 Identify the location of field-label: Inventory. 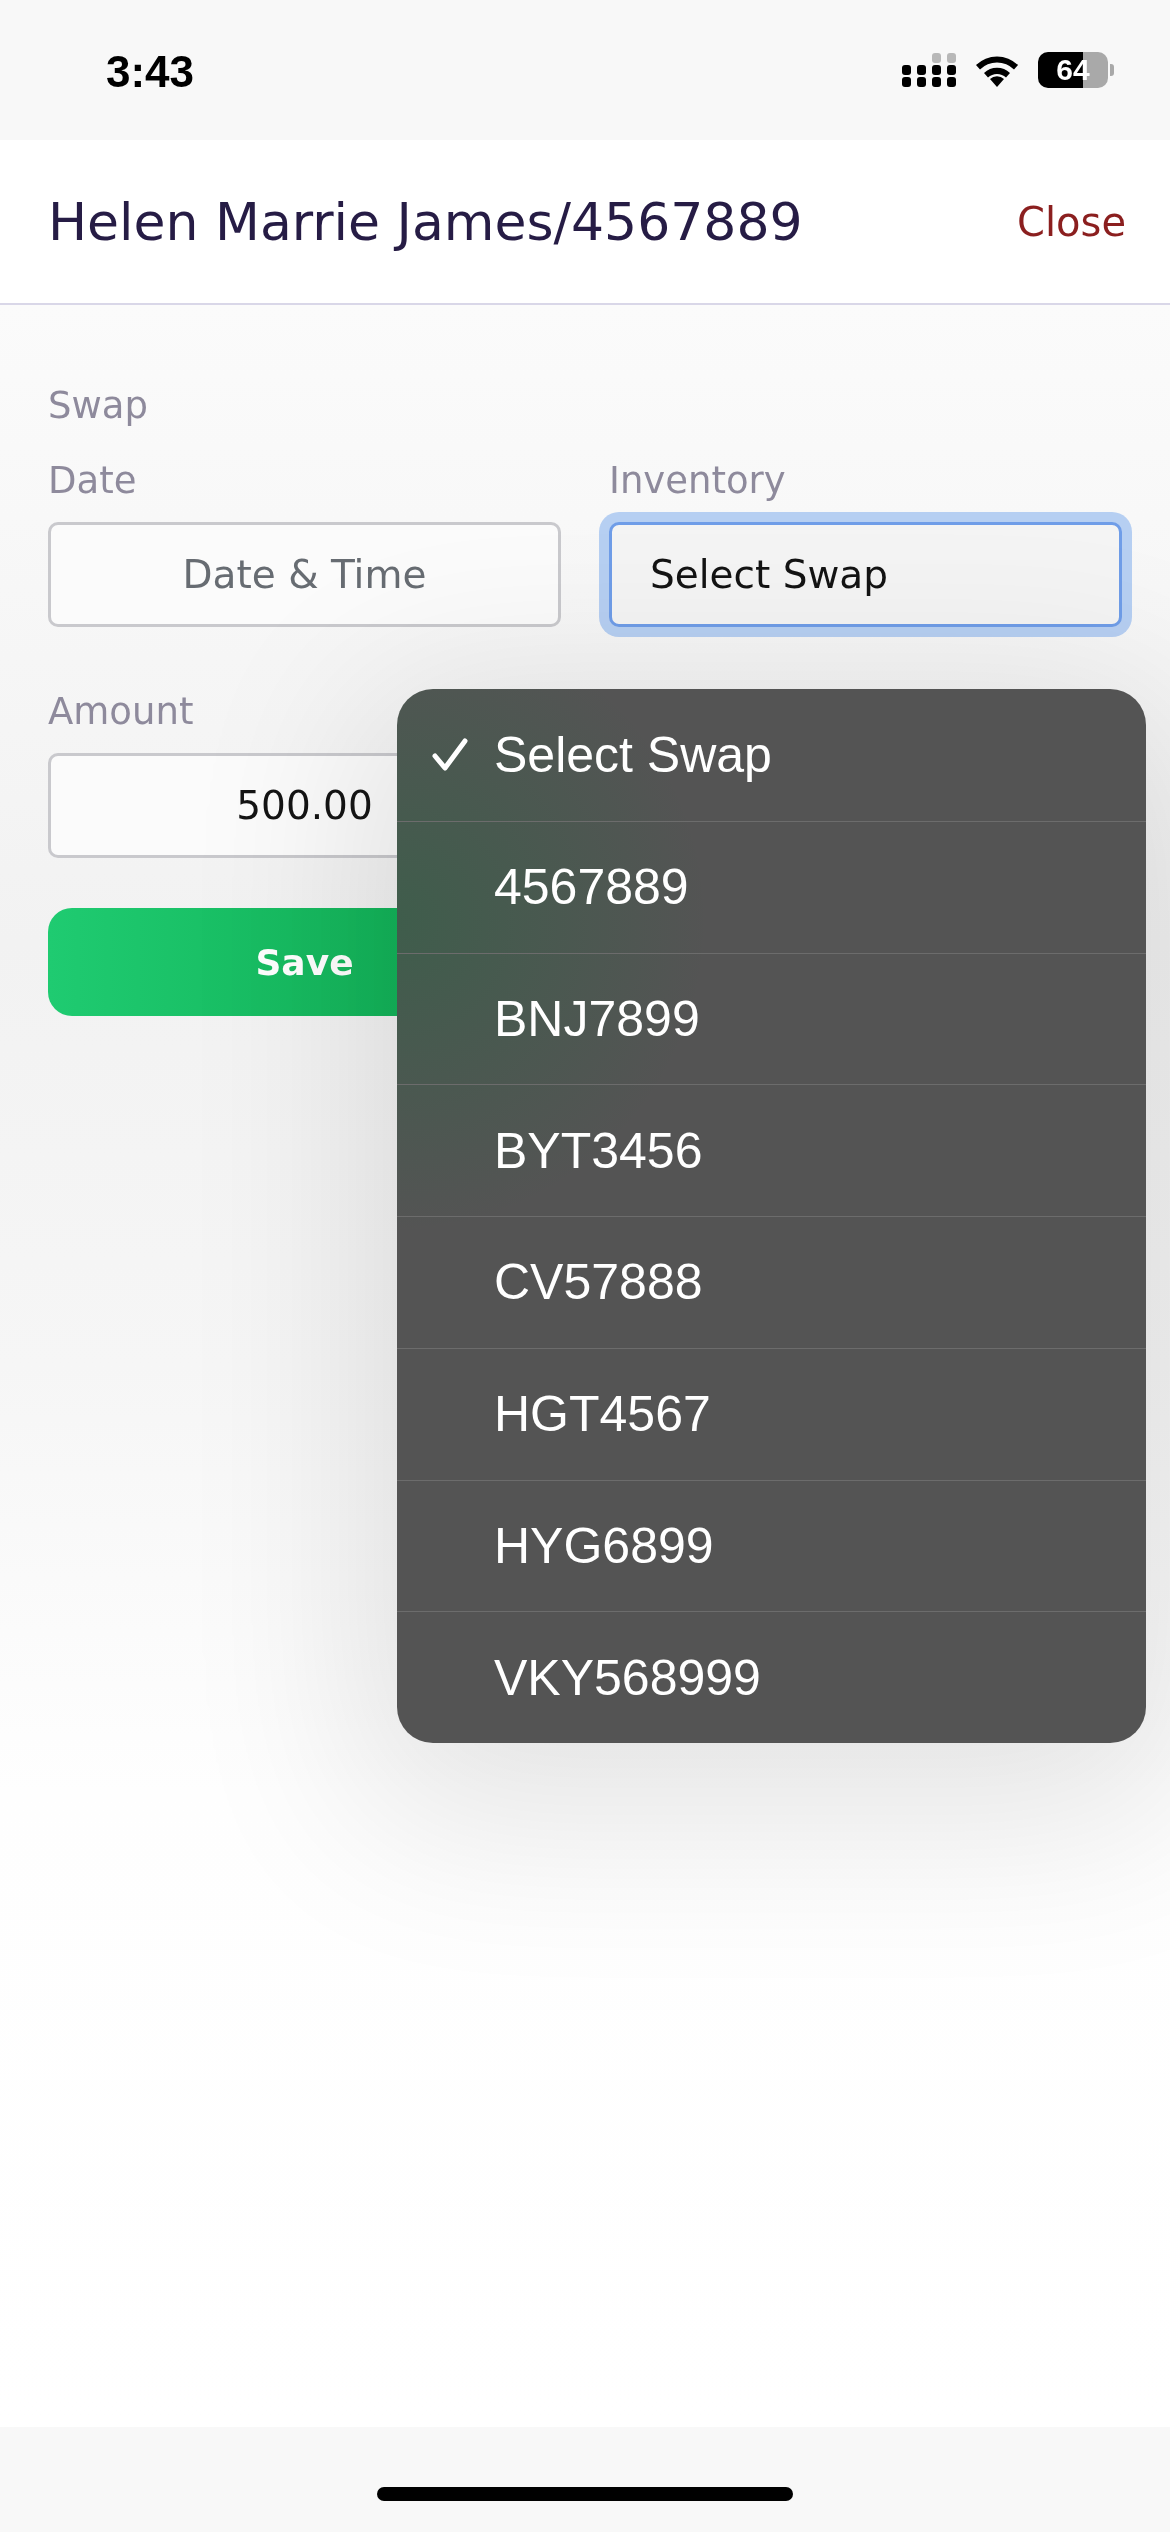
(697, 481).